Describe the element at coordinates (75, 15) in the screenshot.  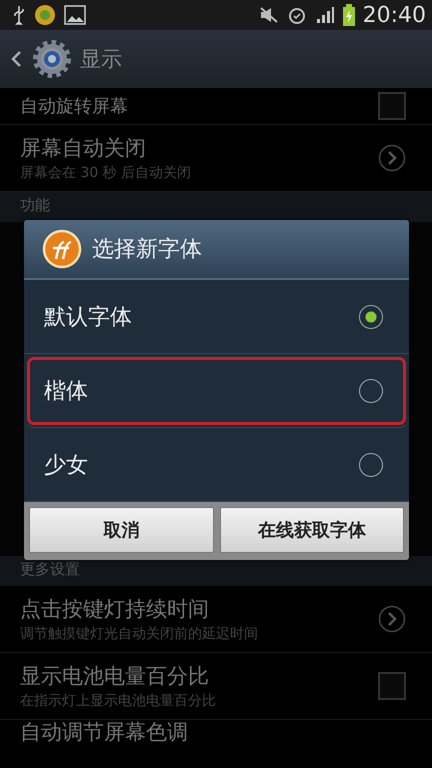
I see `picture-icon` at that location.